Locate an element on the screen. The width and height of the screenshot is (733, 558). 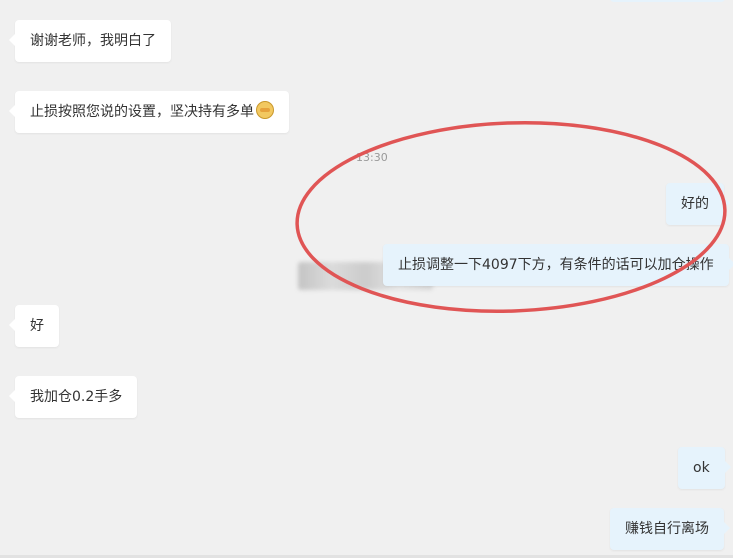
message-bubble-incoming: 好 is located at coordinates (34, 326).